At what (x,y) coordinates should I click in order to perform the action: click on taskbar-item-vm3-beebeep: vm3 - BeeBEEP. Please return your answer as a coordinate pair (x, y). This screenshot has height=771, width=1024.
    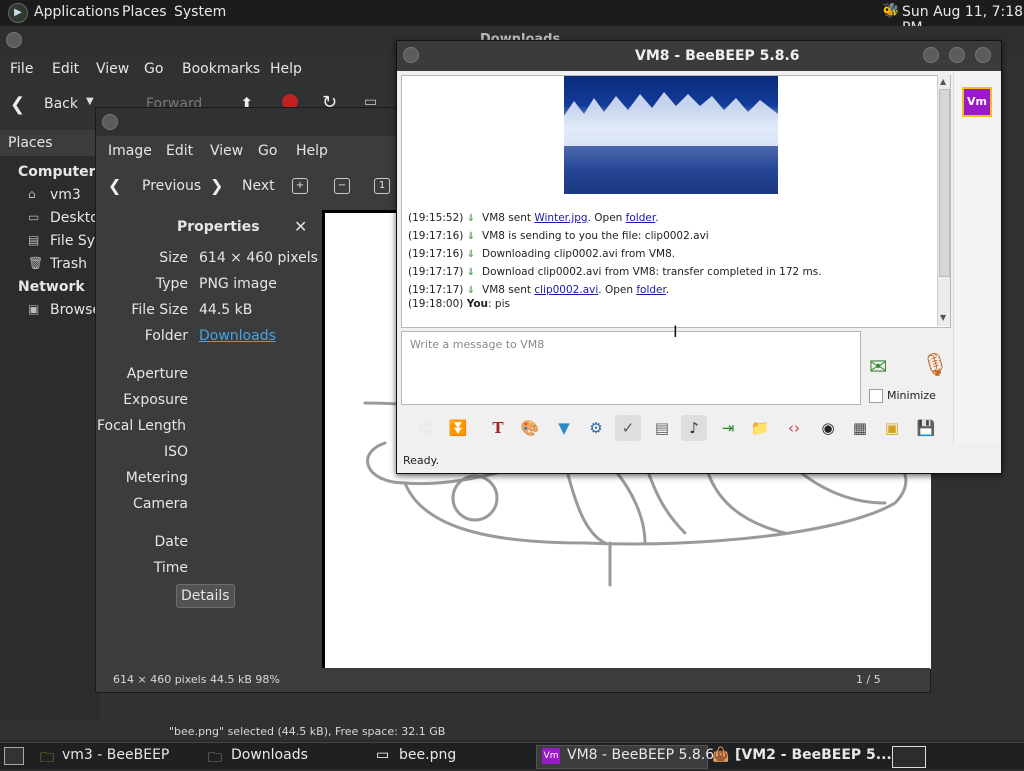
    Looking at the image, I should click on (115, 757).